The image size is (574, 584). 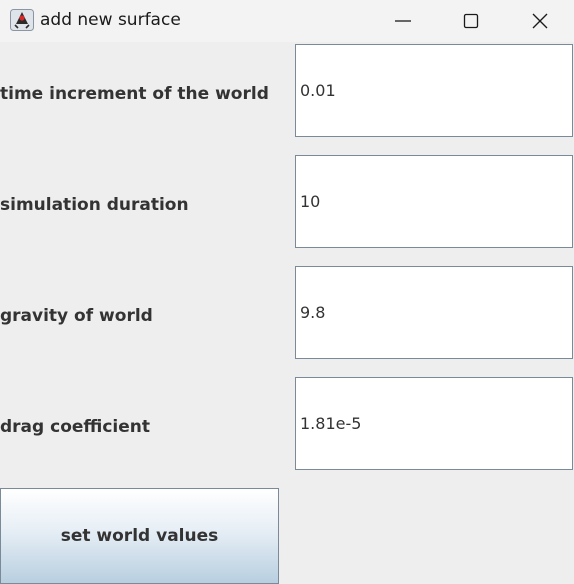 I want to click on simulation-duration-label: simulation duration, so click(x=94, y=205).